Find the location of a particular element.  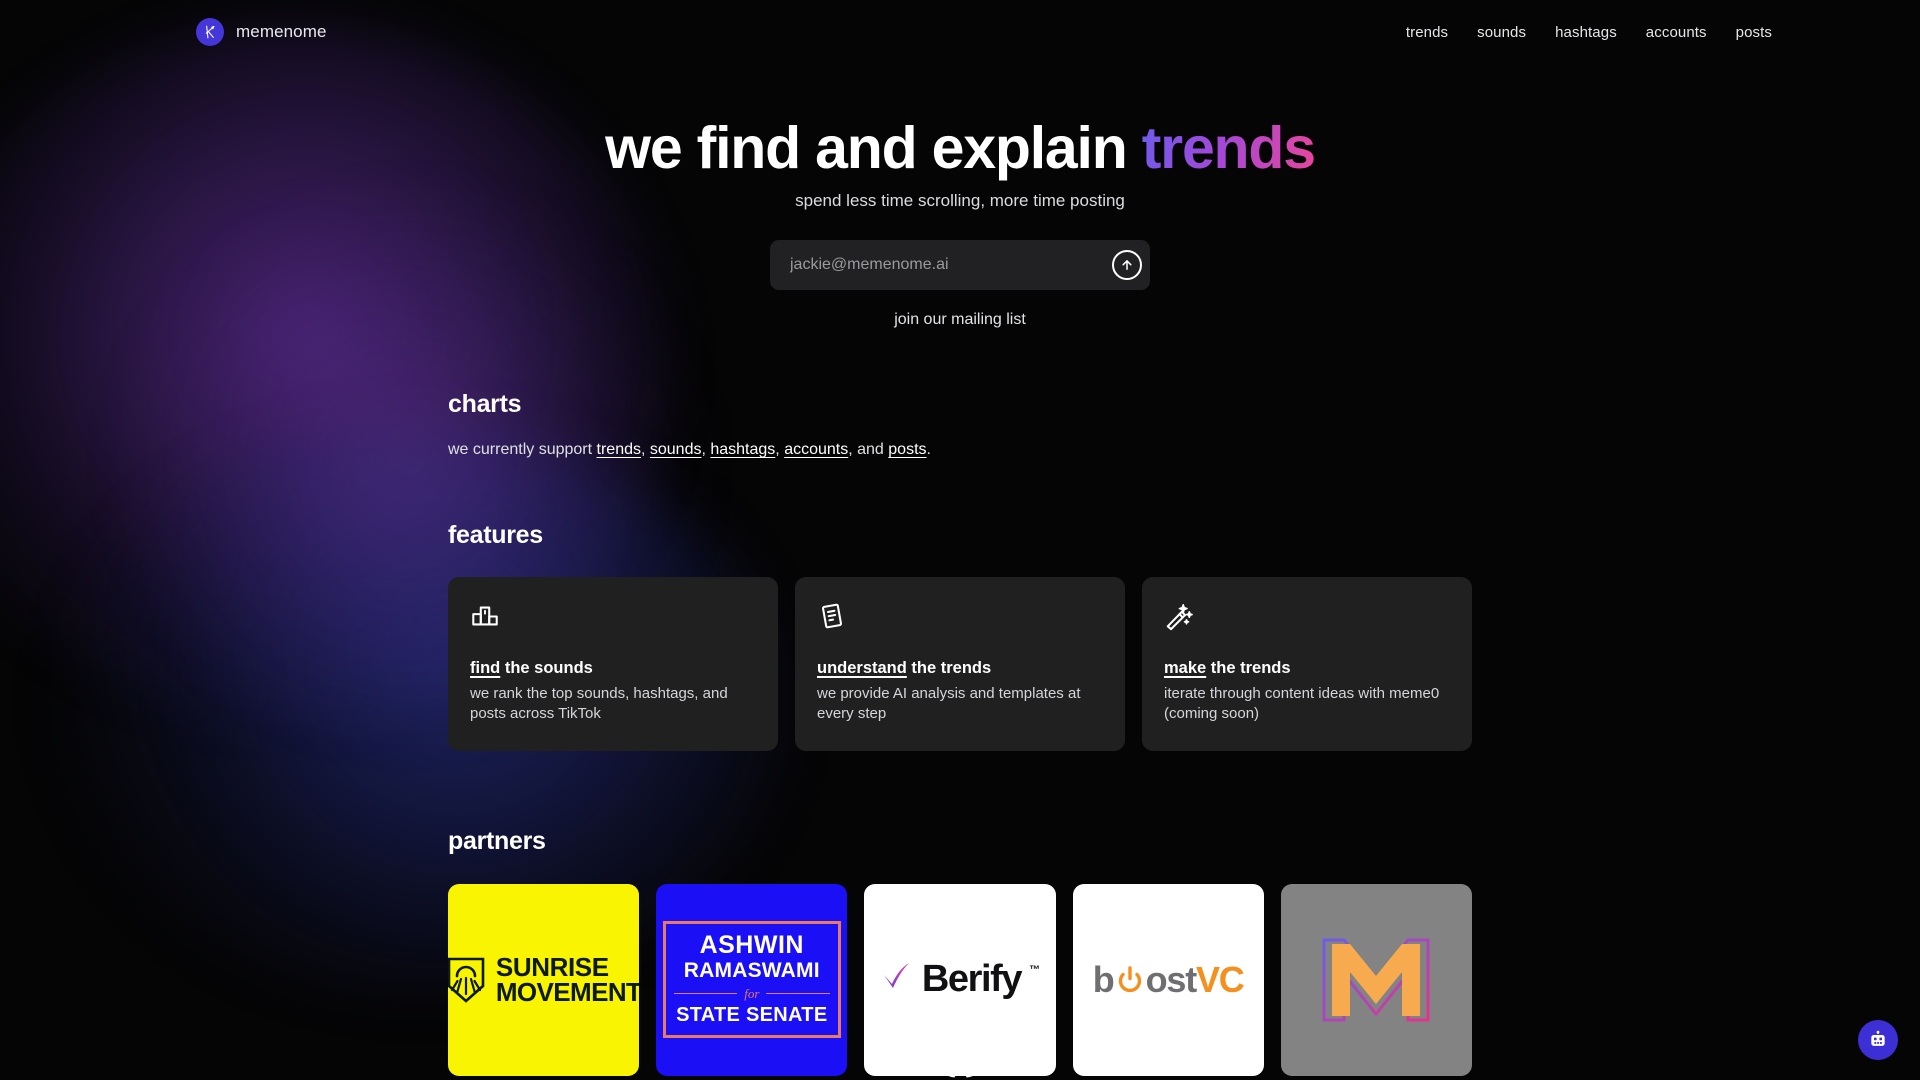

charts-link-trends: trends is located at coordinates (619, 449).